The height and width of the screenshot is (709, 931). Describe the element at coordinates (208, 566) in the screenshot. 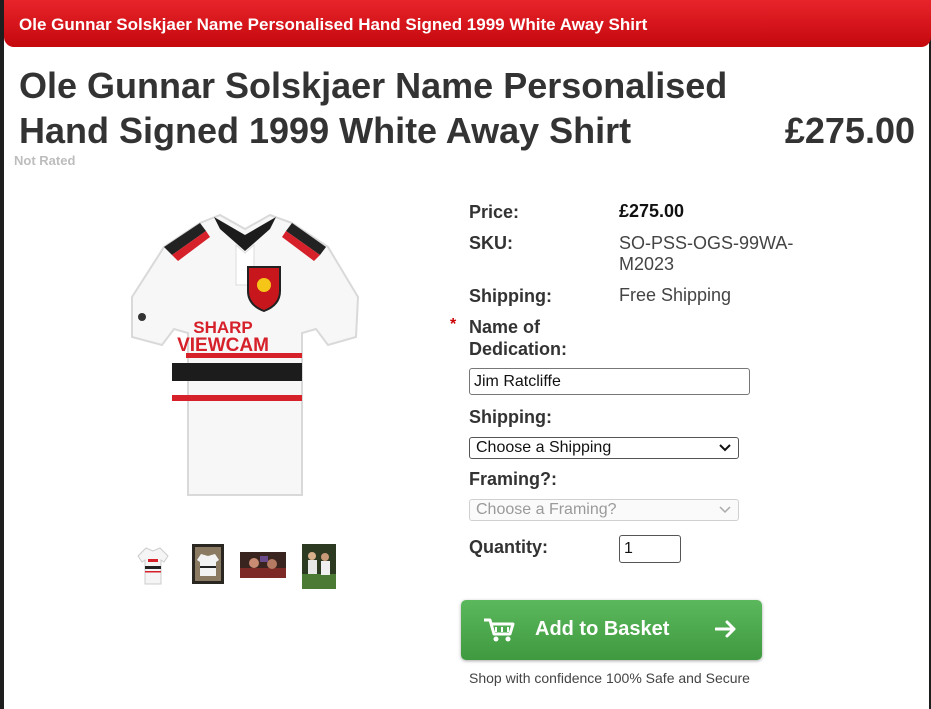

I see `thumbnail-framed-shirt` at that location.